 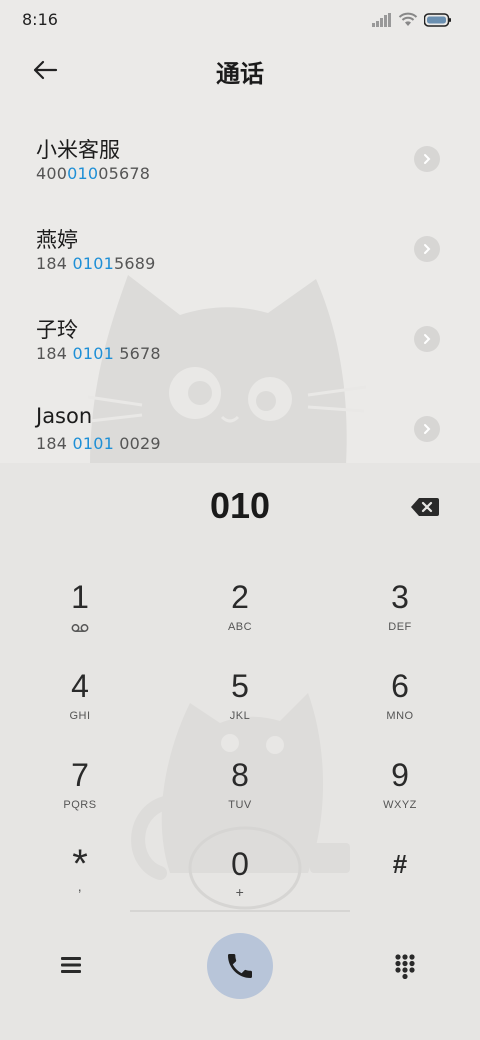 I want to click on key-digit: 1, so click(x=80, y=597).